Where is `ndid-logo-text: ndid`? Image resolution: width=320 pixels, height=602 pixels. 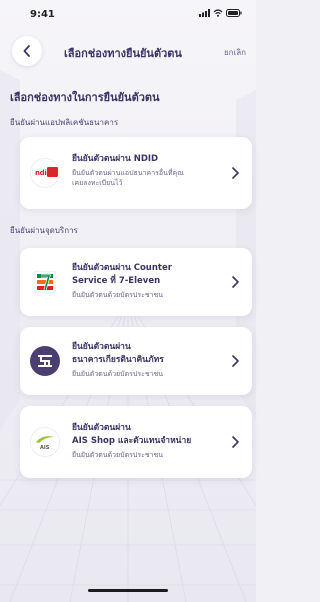
ndid-logo-text: ndid is located at coordinates (43, 173).